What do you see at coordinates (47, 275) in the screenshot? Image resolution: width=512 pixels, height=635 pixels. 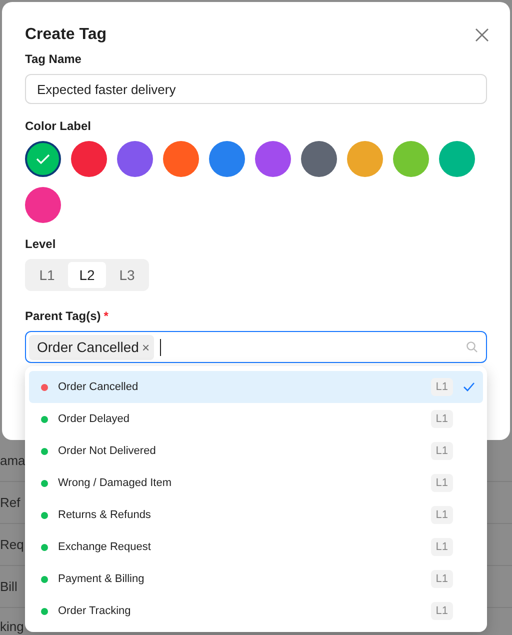 I see `level-option: L1` at bounding box center [47, 275].